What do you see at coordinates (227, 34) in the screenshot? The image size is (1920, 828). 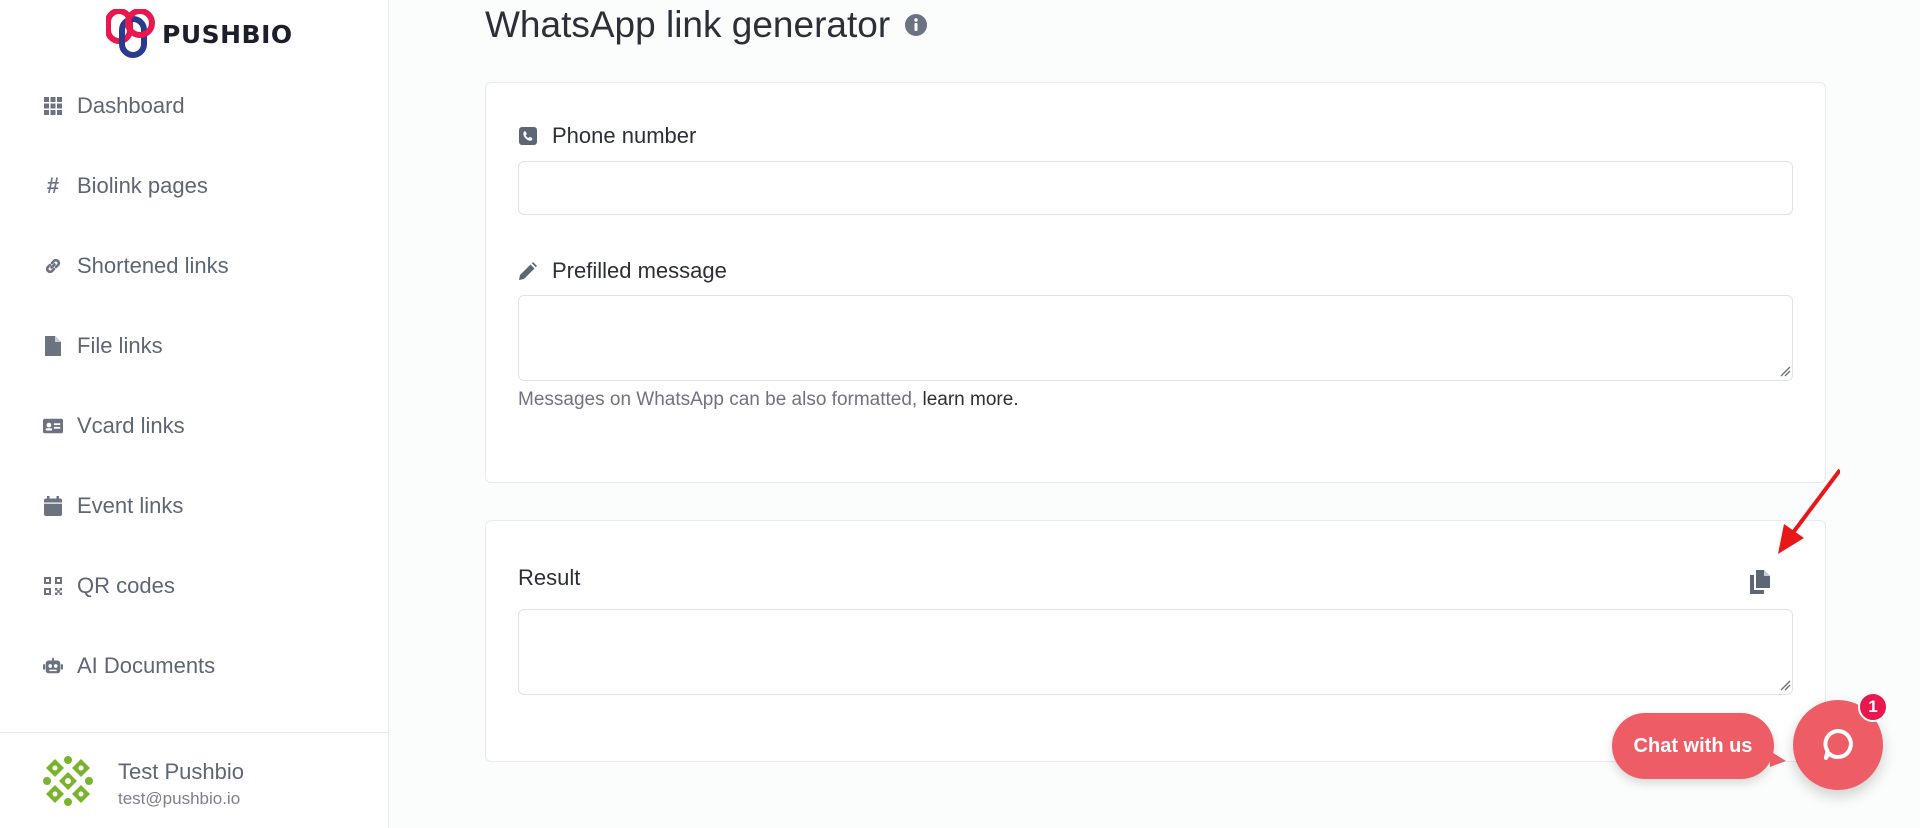 I see `brand-name: PUSHBIO` at bounding box center [227, 34].